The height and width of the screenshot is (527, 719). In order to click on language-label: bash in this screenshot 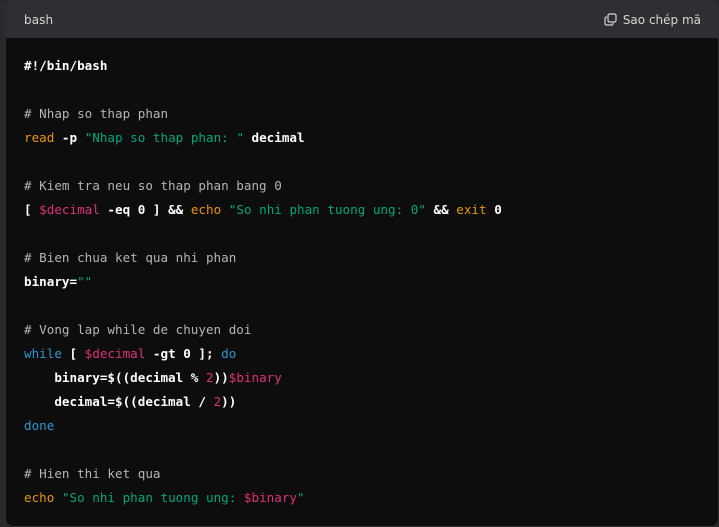, I will do `click(39, 19)`.